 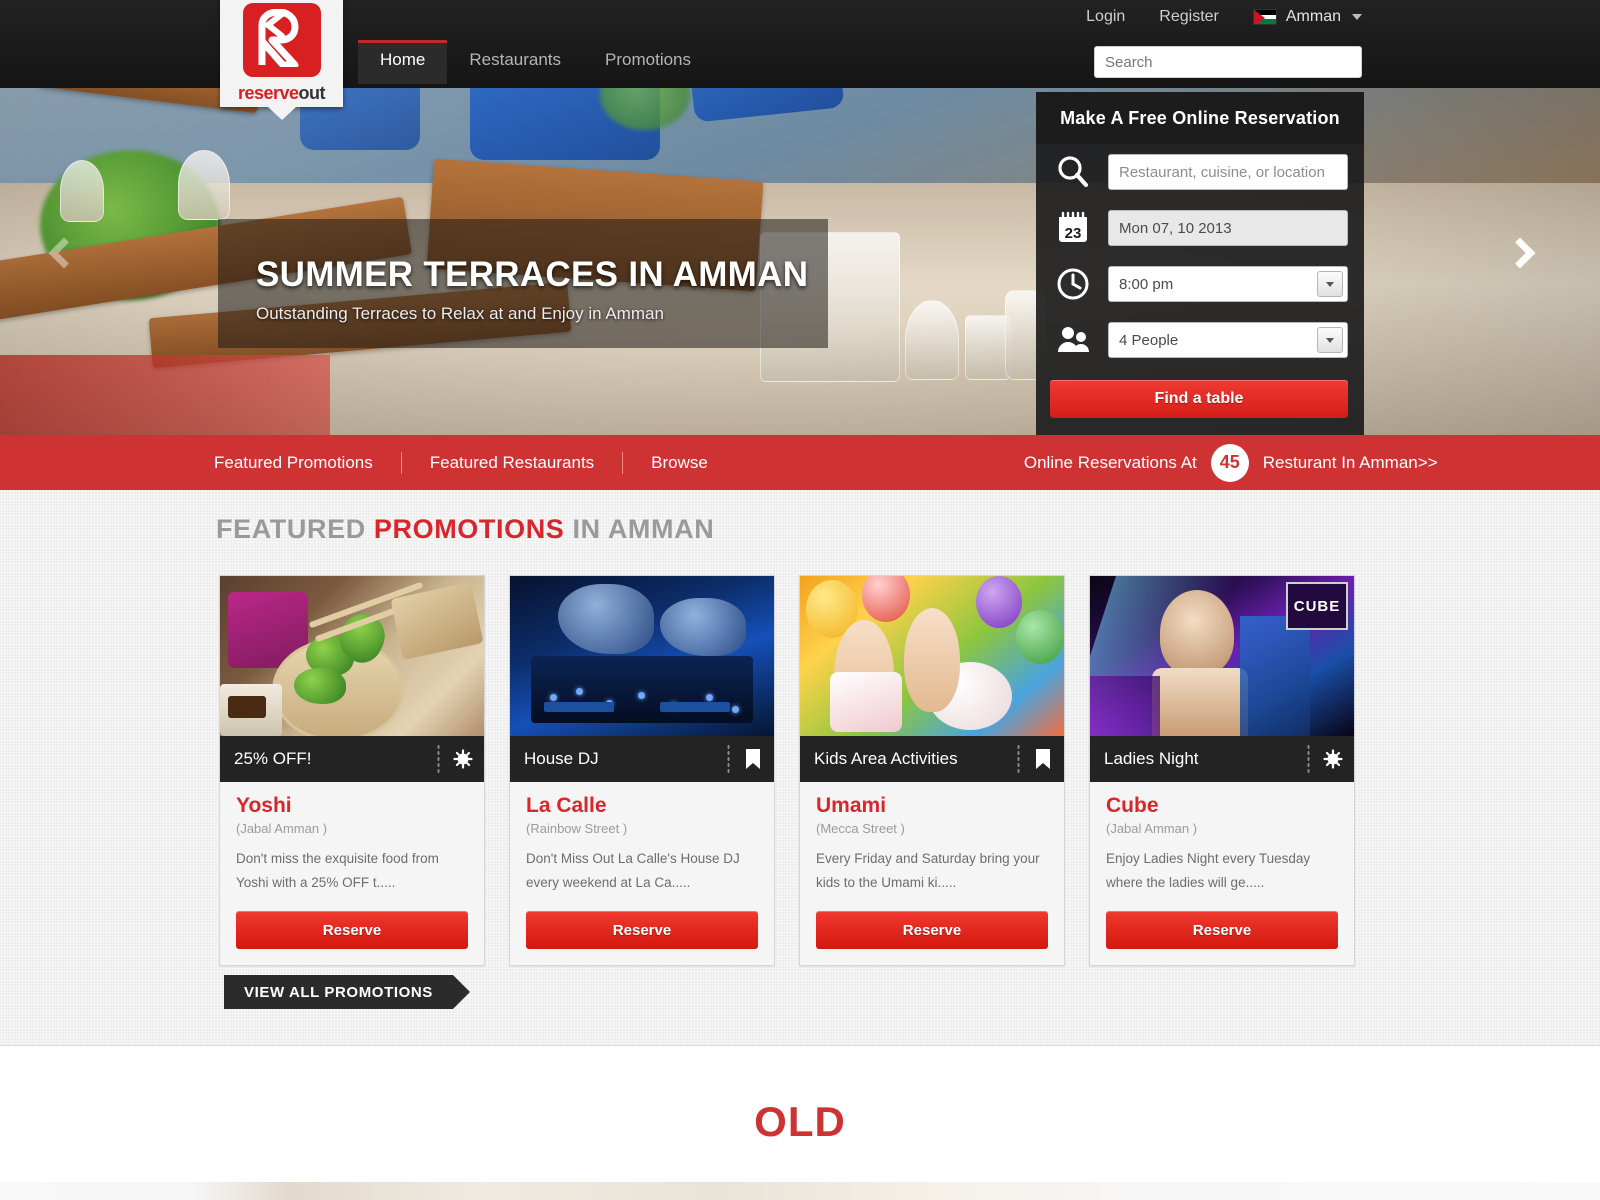 I want to click on card-promo-label: Ladies Night, so click(x=1151, y=758).